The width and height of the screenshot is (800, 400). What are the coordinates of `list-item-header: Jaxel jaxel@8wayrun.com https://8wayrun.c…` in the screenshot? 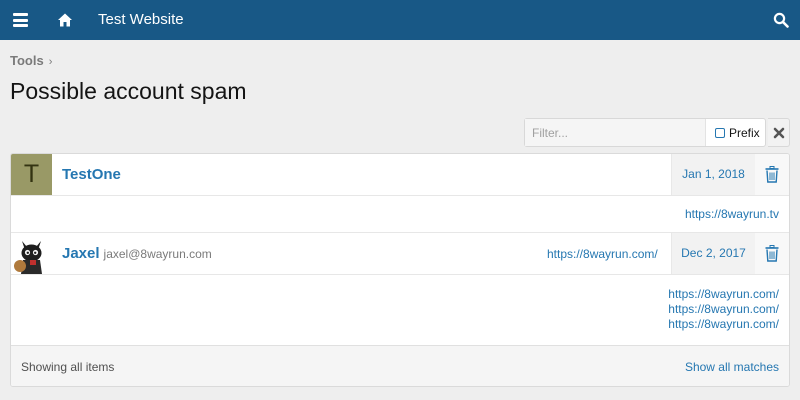 It's located at (400, 254).